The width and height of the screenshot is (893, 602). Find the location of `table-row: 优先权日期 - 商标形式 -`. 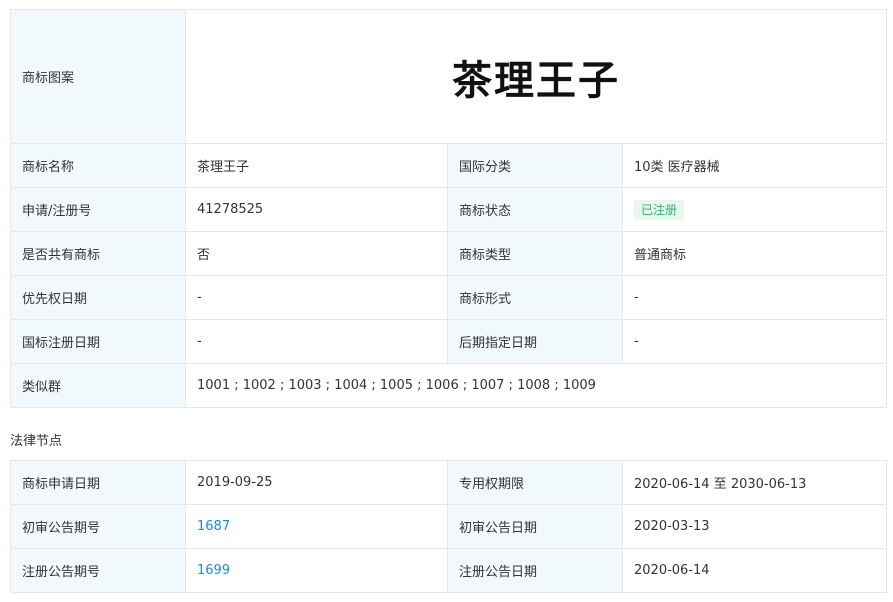

table-row: 优先权日期 - 商标形式 - is located at coordinates (449, 297).